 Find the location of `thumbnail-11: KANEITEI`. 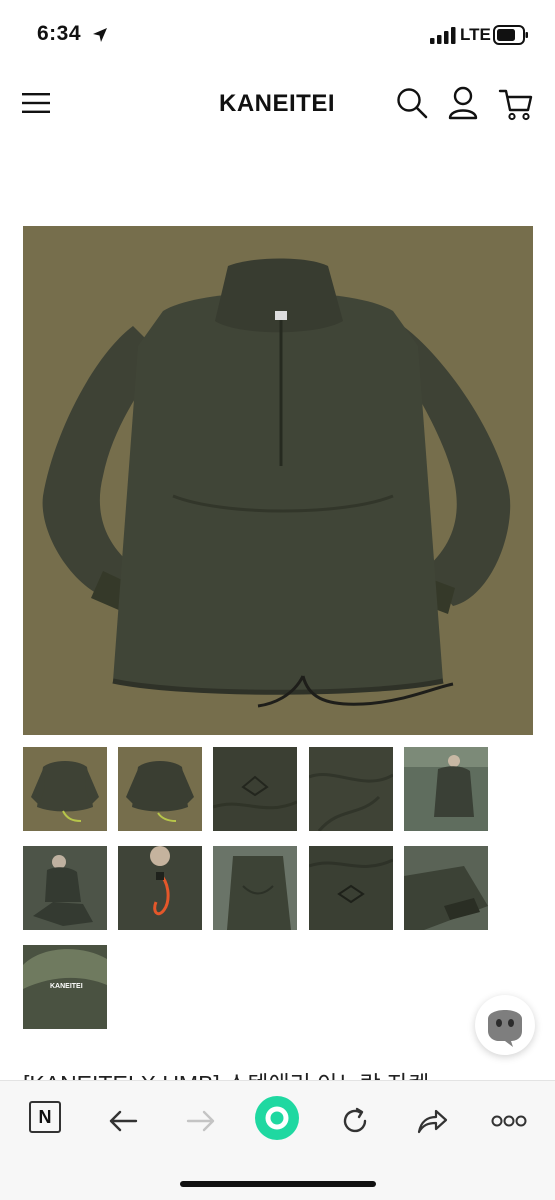

thumbnail-11: KANEITEI is located at coordinates (65, 987).